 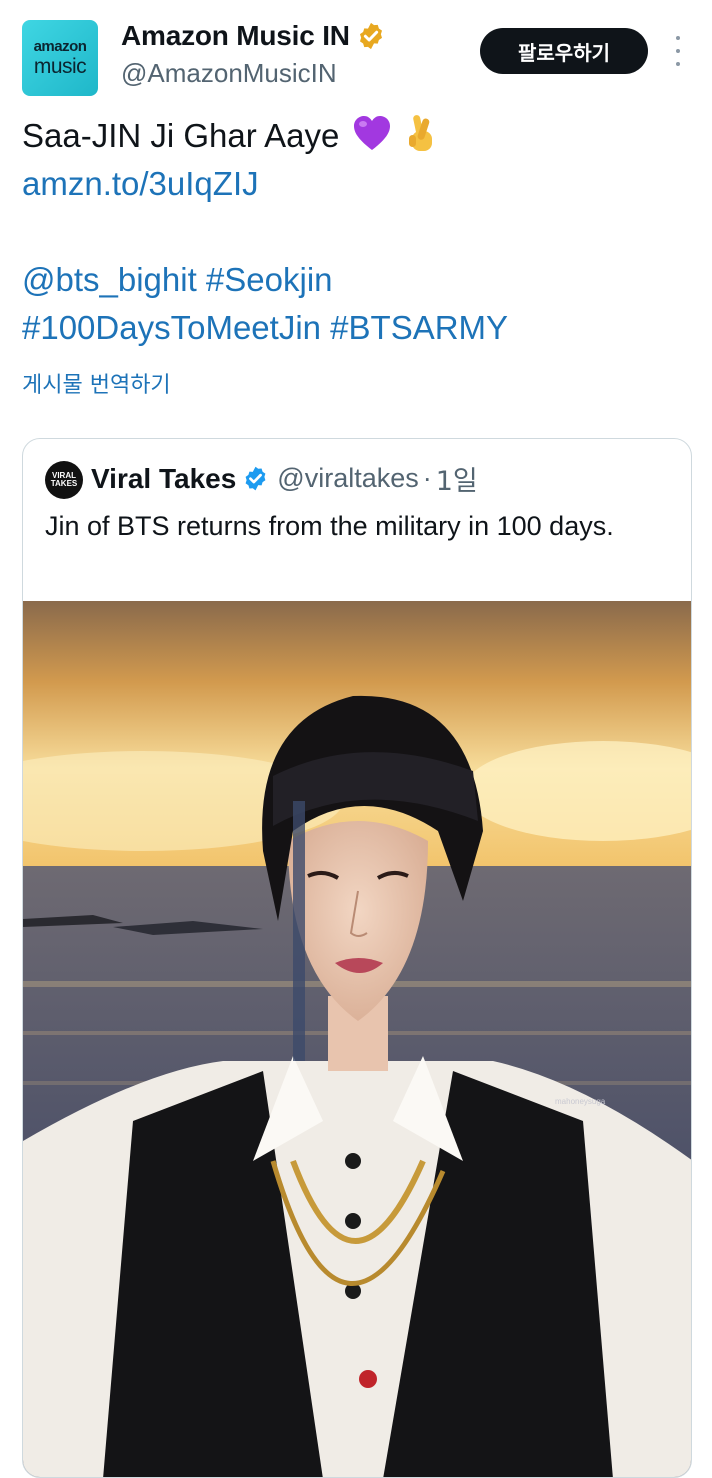 What do you see at coordinates (60, 66) in the screenshot?
I see `avatar-logo-line2: music` at bounding box center [60, 66].